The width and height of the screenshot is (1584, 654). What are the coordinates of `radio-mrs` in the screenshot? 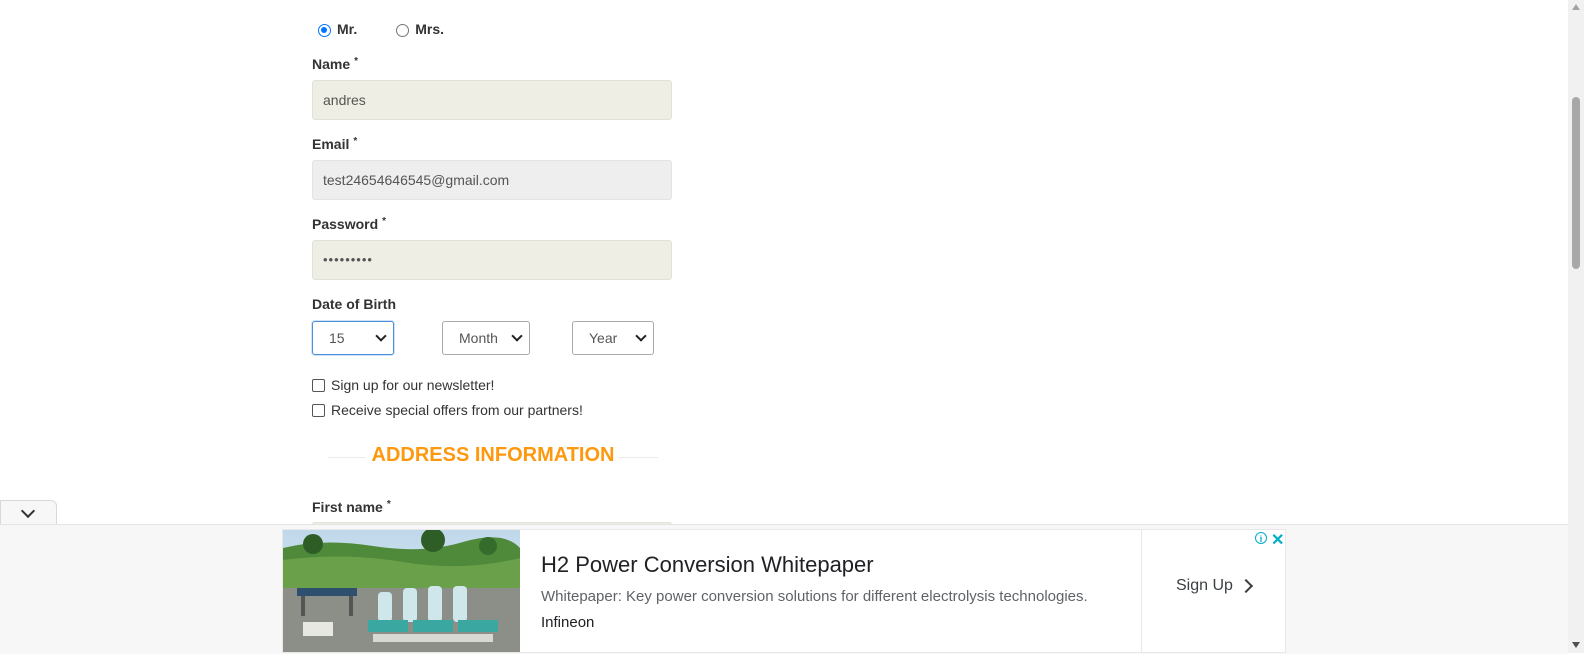 It's located at (403, 30).